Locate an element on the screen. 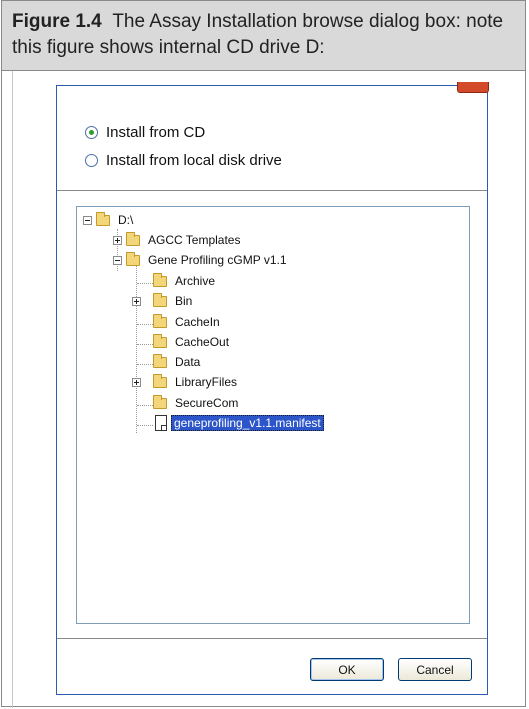 This screenshot has width=529, height=709. tree-item-manifest: geneprofiling_v1.1.manifest is located at coordinates (239, 423).